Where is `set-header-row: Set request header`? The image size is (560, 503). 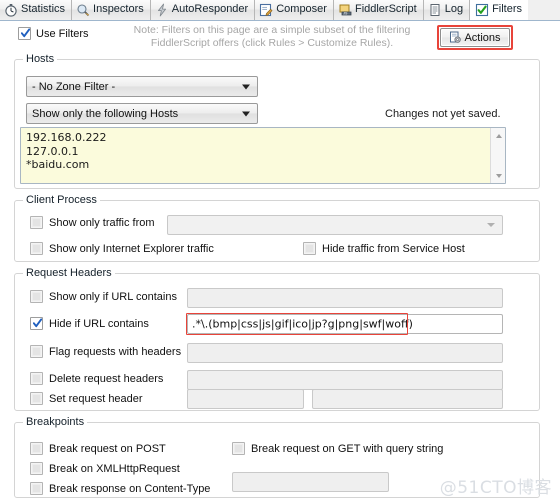
set-header-row: Set request header is located at coordinates (86, 398).